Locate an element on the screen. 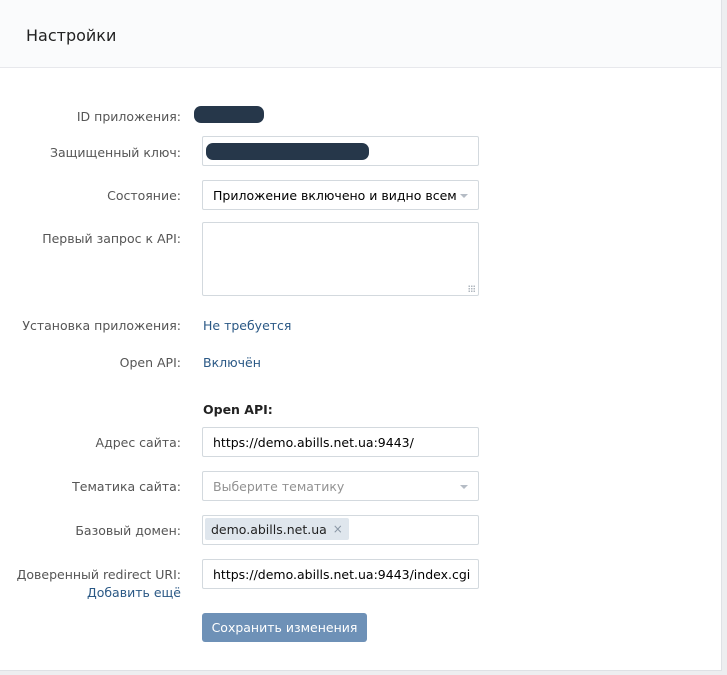  app-id-label: ID приложения: is located at coordinates (128, 116).